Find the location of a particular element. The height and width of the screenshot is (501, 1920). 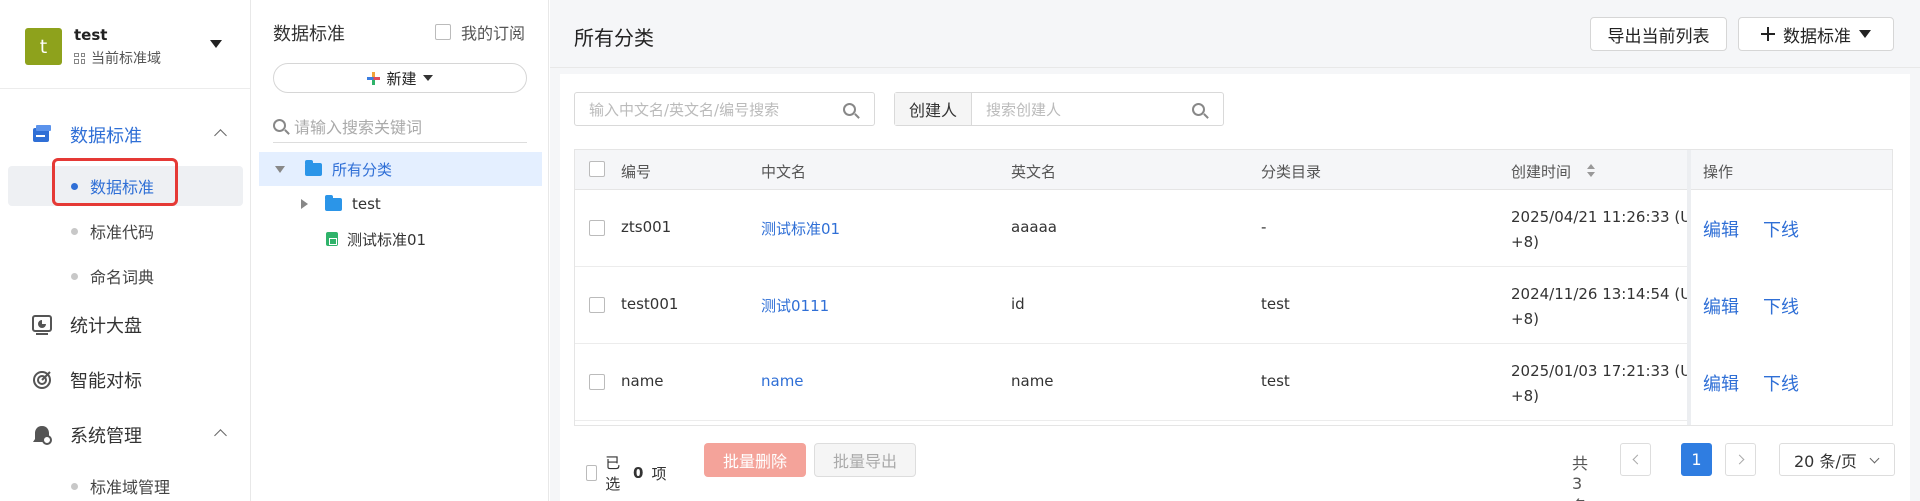

nav-group-label: 智能对标 is located at coordinates (106, 381).